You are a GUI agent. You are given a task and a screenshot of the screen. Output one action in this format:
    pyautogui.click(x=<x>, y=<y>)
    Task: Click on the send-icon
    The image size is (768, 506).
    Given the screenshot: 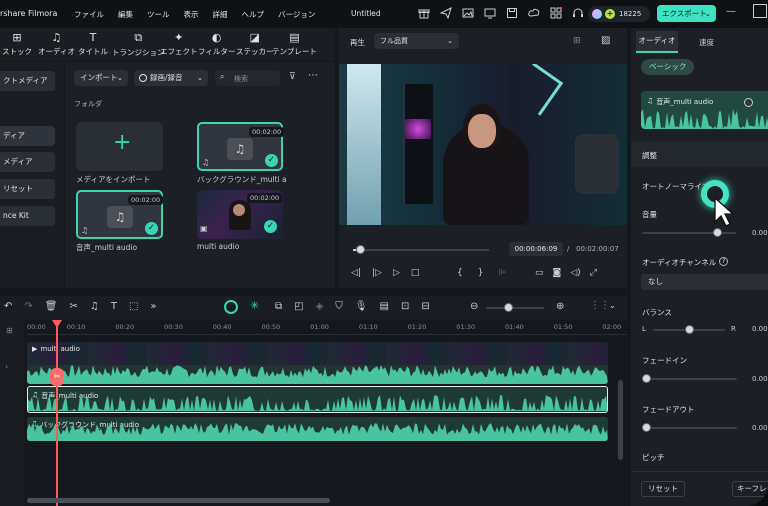 What is the action you would take?
    pyautogui.click(x=446, y=13)
    